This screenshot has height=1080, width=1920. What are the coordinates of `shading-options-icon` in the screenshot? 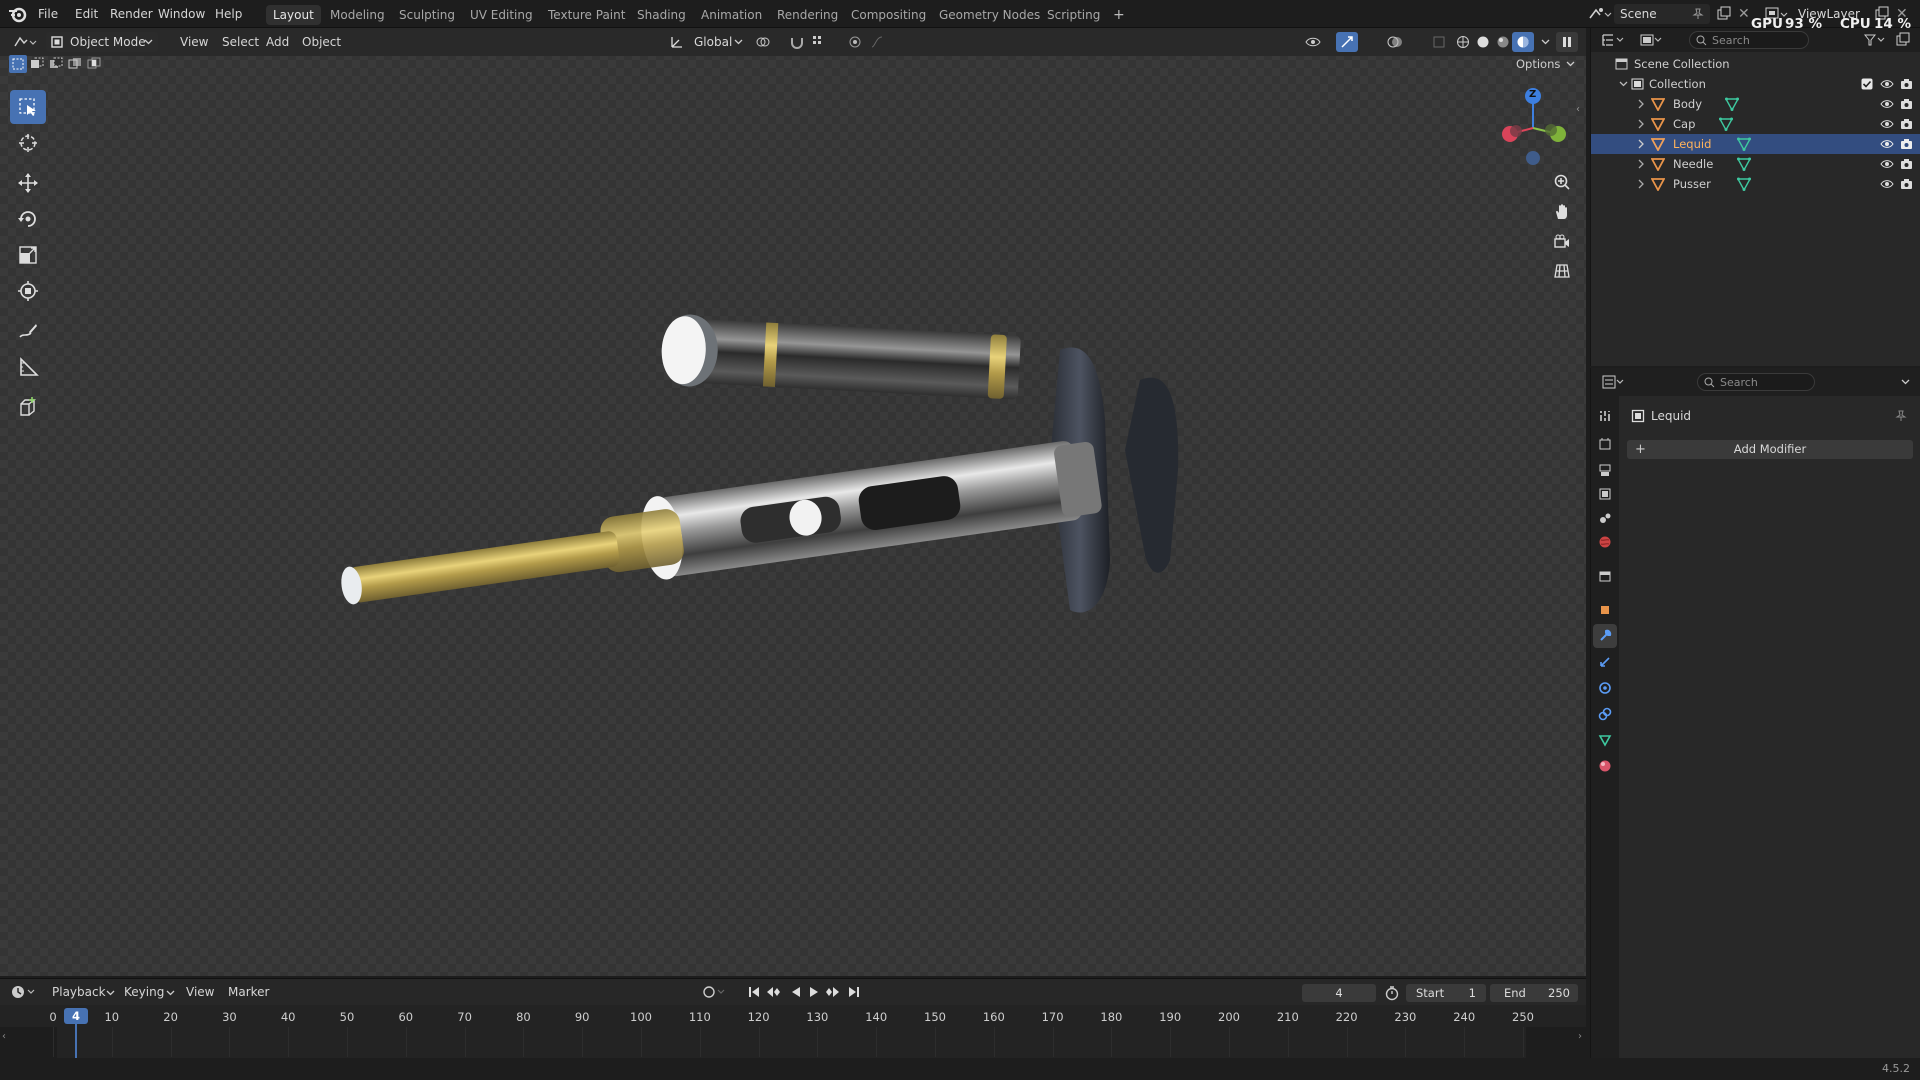 It's located at (1545, 42).